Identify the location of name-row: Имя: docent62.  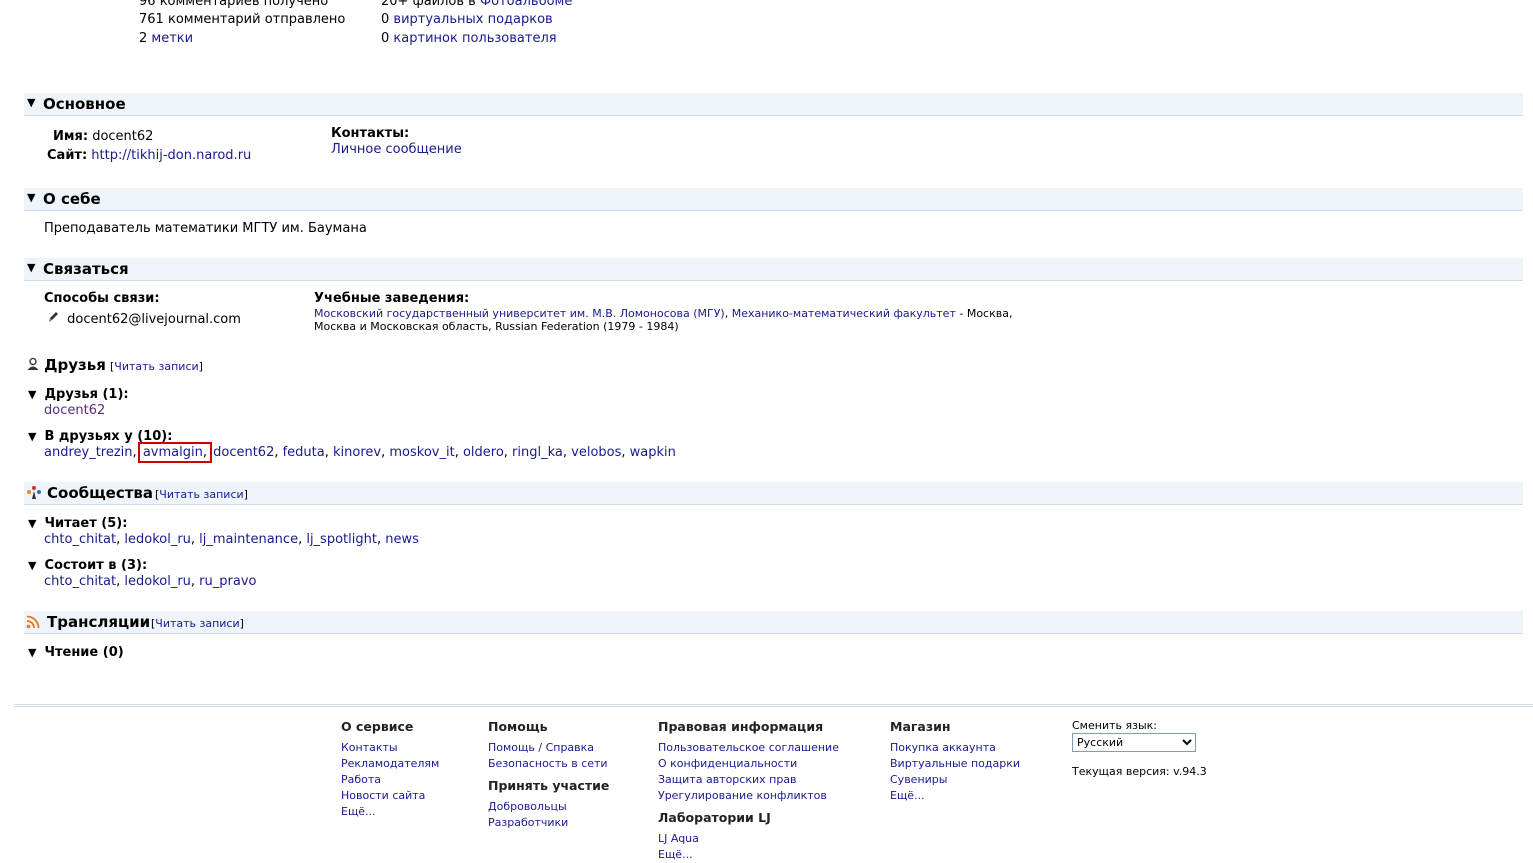
(103, 136).